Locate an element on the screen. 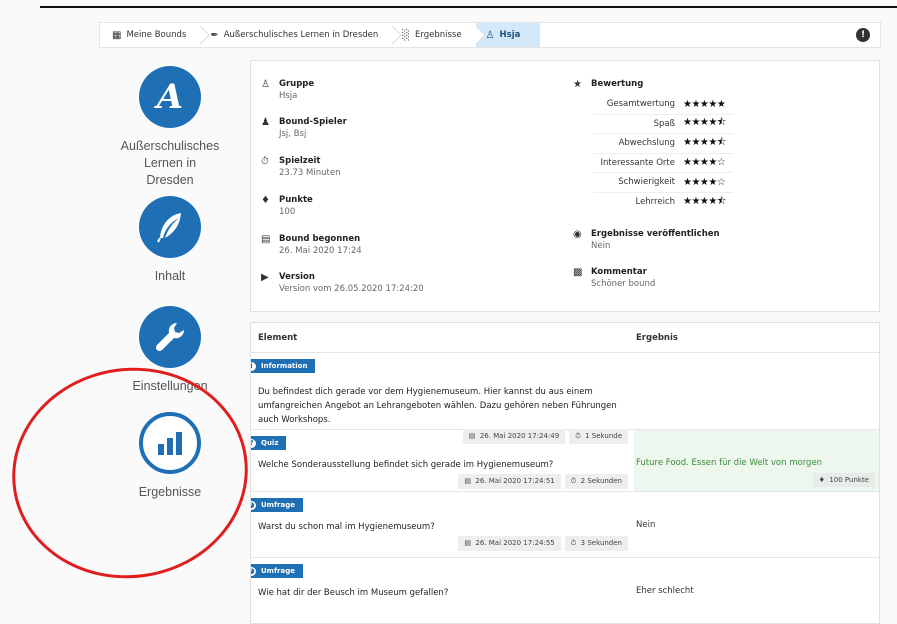  result-cell is located at coordinates (756, 391).